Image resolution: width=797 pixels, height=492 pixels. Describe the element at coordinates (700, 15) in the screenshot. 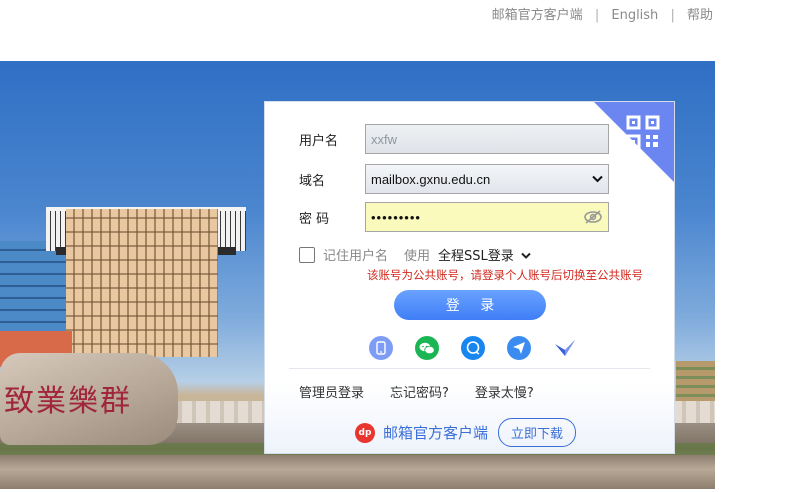

I see `top-link-help: 帮助` at that location.